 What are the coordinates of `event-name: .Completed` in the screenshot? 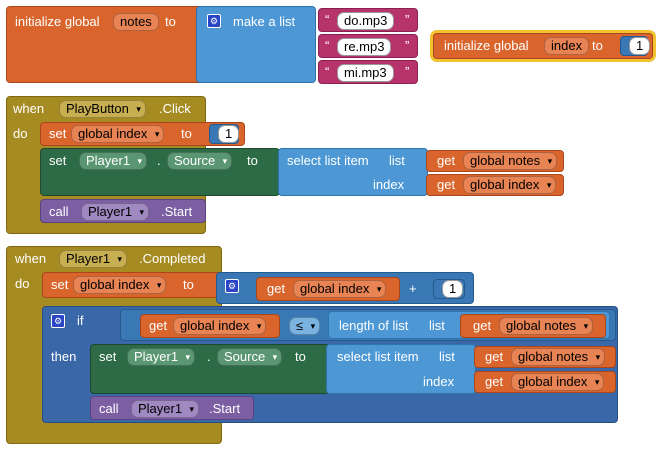 It's located at (172, 258).